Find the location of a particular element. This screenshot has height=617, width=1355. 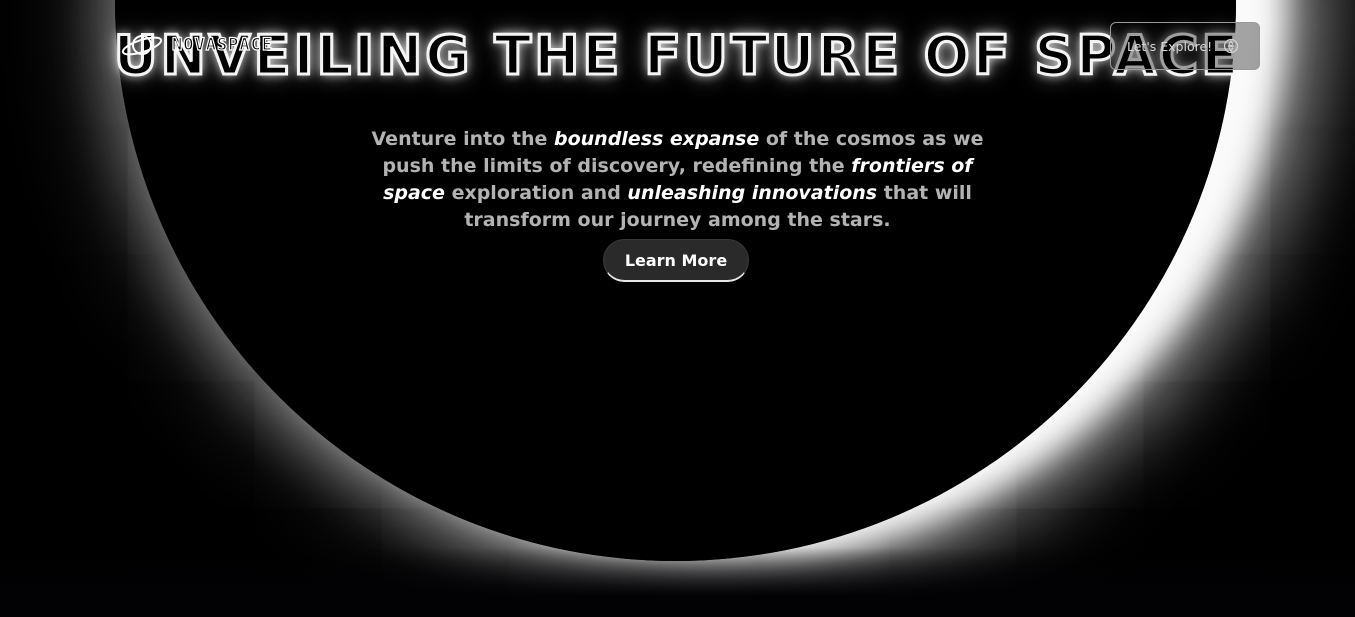

explore-button-label: Let's Explore! is located at coordinates (1170, 46).